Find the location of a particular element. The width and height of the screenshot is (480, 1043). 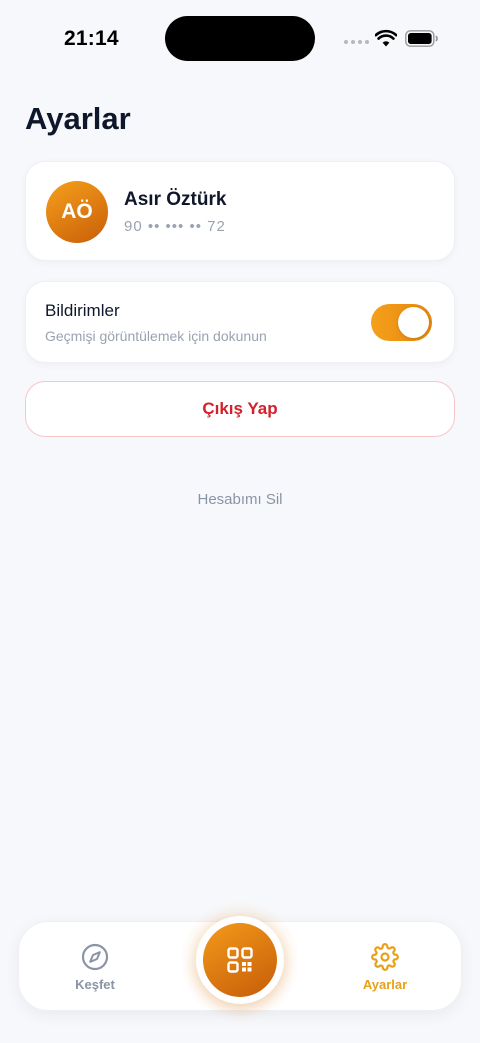

profile-phone: 90 •• ••• •• 72 is located at coordinates (175, 226).